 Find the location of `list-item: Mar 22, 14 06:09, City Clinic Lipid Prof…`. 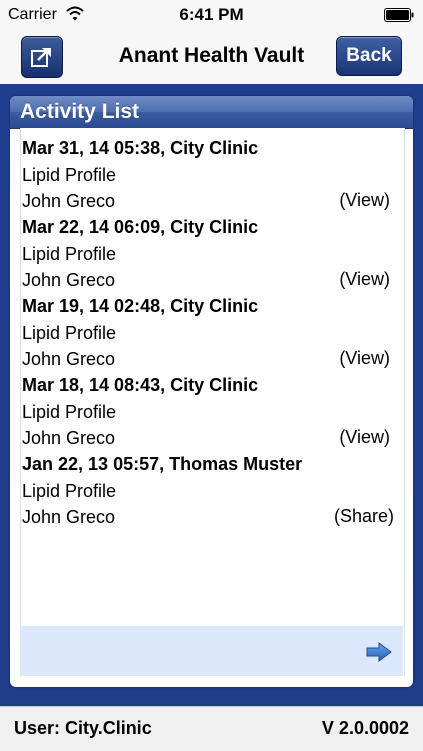

list-item: Mar 22, 14 06:09, City Clinic Lipid Prof… is located at coordinates (212, 256).